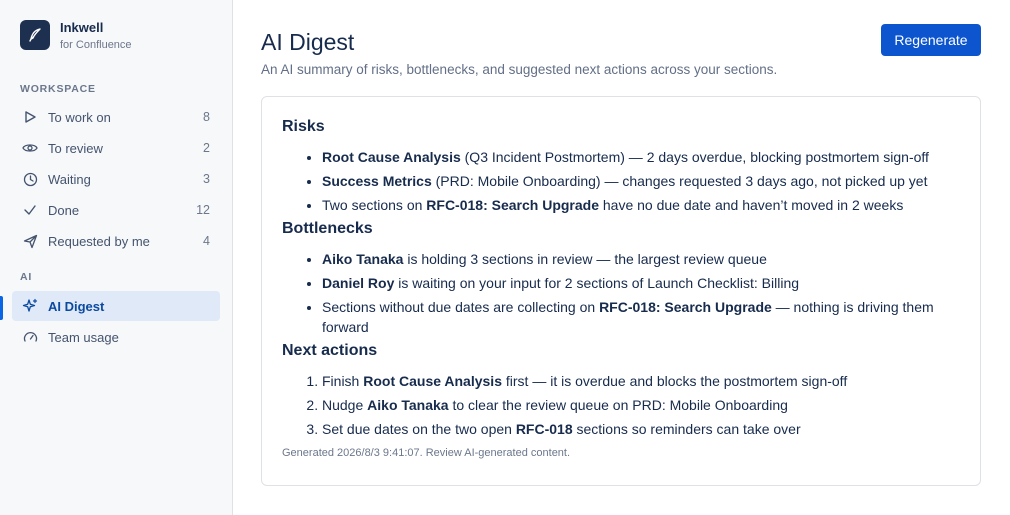  Describe the element at coordinates (377, 181) in the screenshot. I see `item-bold: Success Metrics` at that location.